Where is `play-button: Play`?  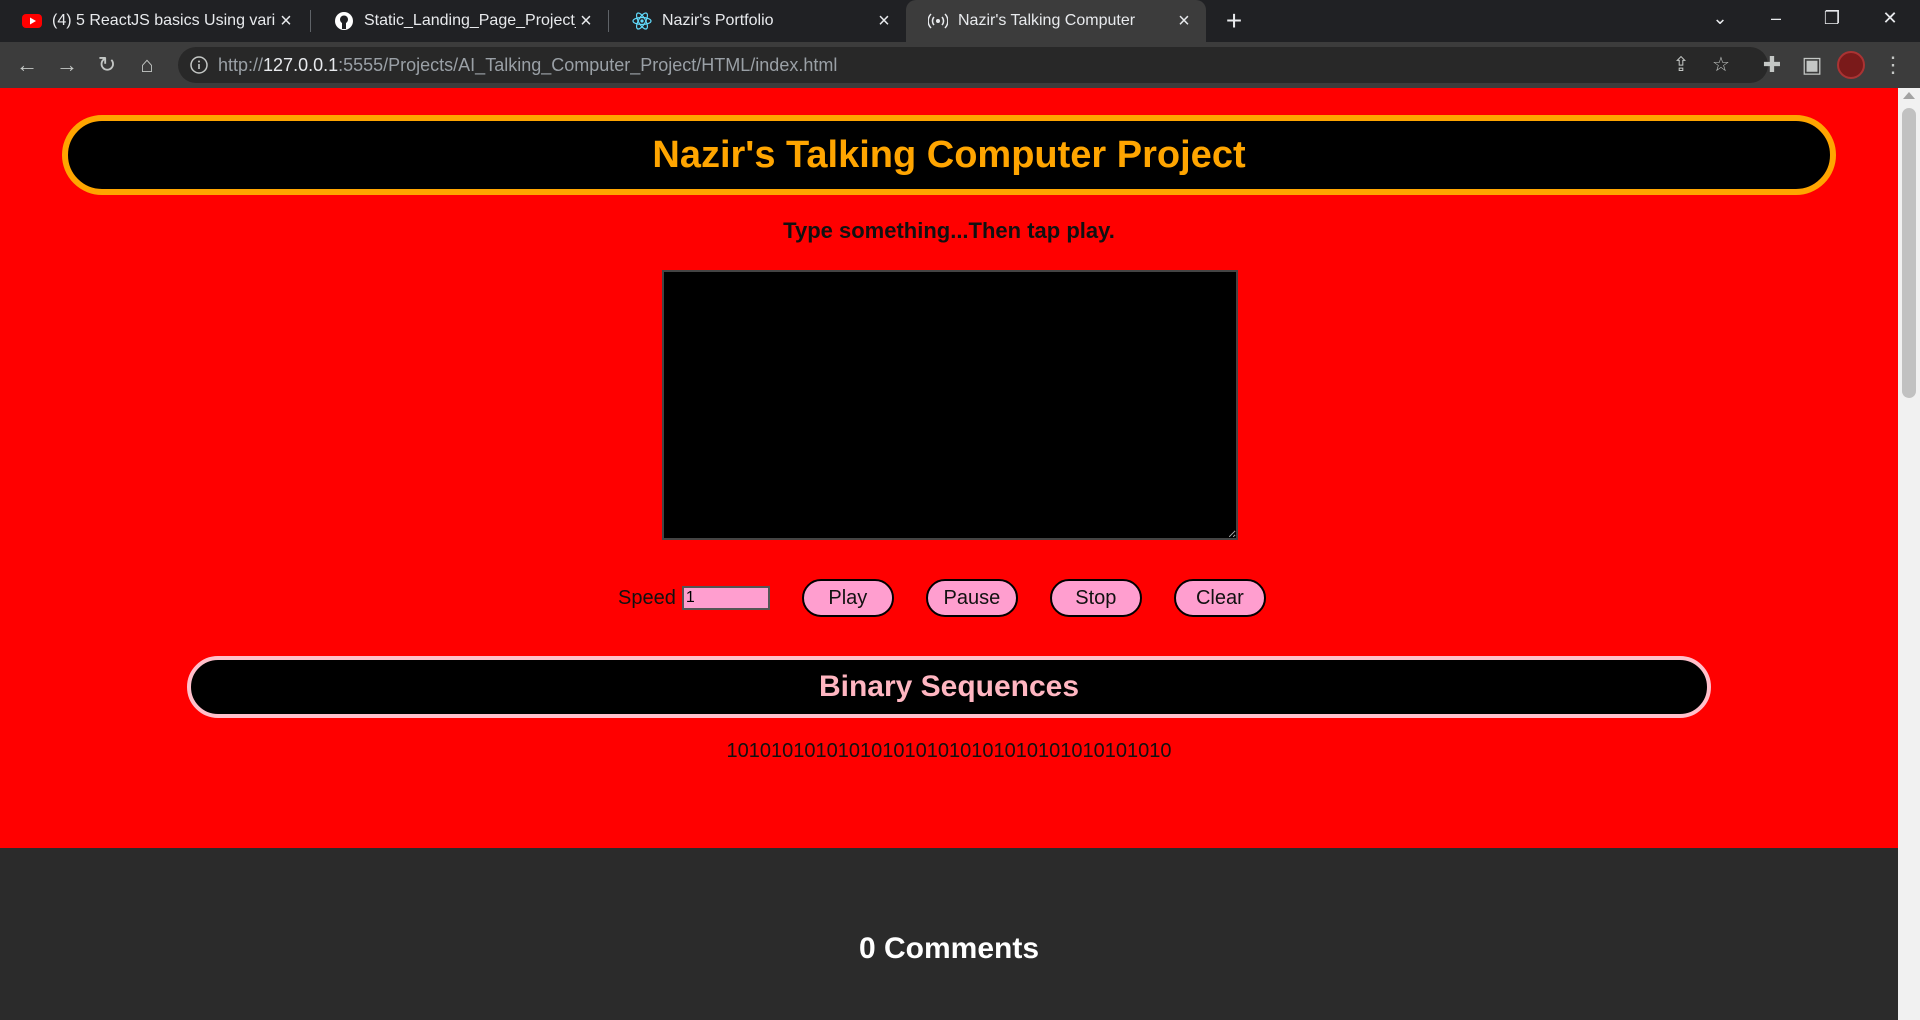 play-button: Play is located at coordinates (847, 598).